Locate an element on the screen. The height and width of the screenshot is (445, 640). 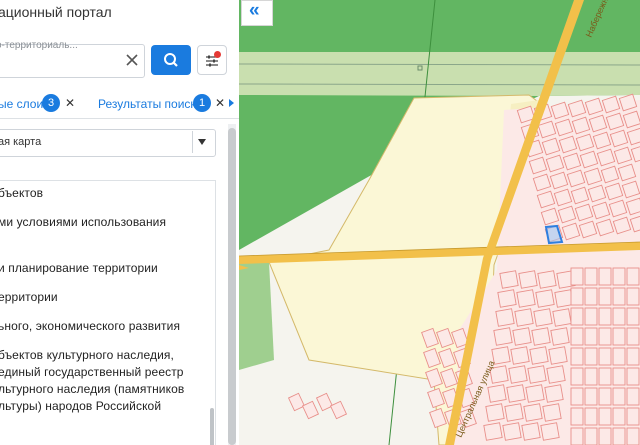
layer-list-item: бъектов культурного наследия, is located at coordinates (87, 355).